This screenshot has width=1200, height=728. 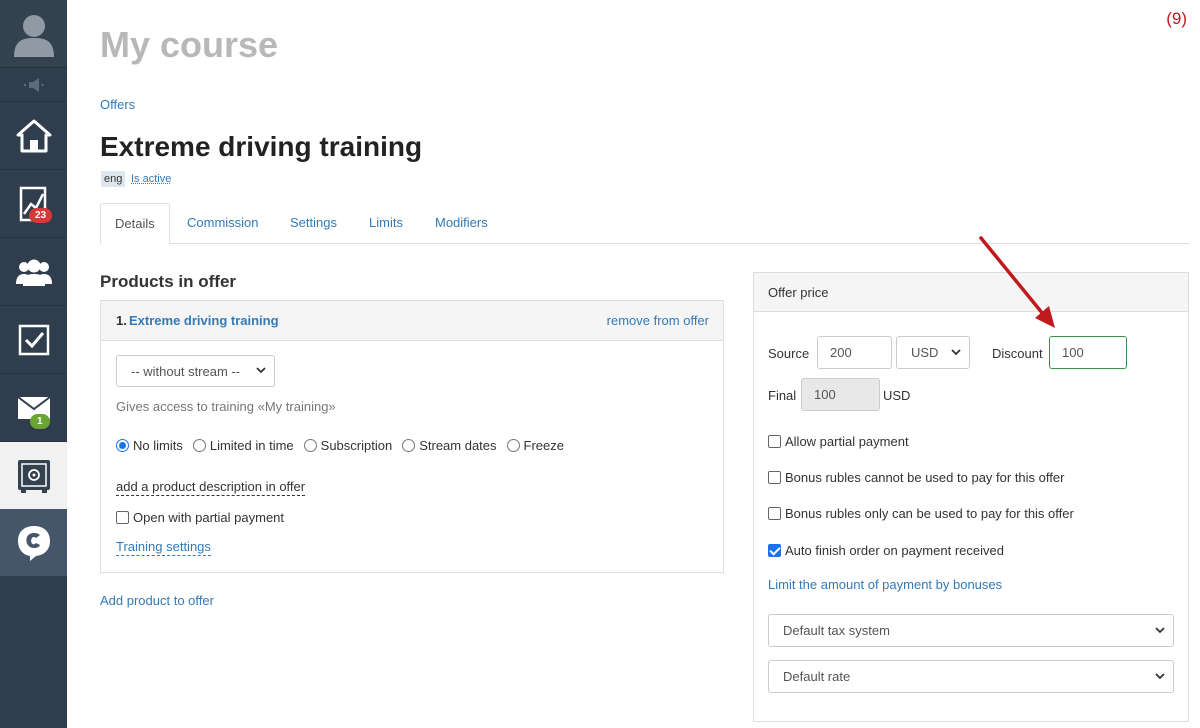 What do you see at coordinates (971, 630) in the screenshot?
I see `tax-system-select: Default tax system` at bounding box center [971, 630].